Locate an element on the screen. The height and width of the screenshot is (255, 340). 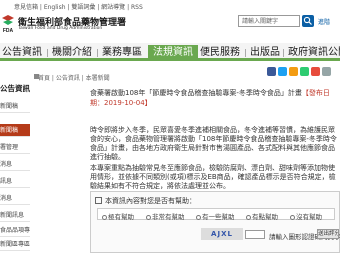
search-button is located at coordinates (308, 21).